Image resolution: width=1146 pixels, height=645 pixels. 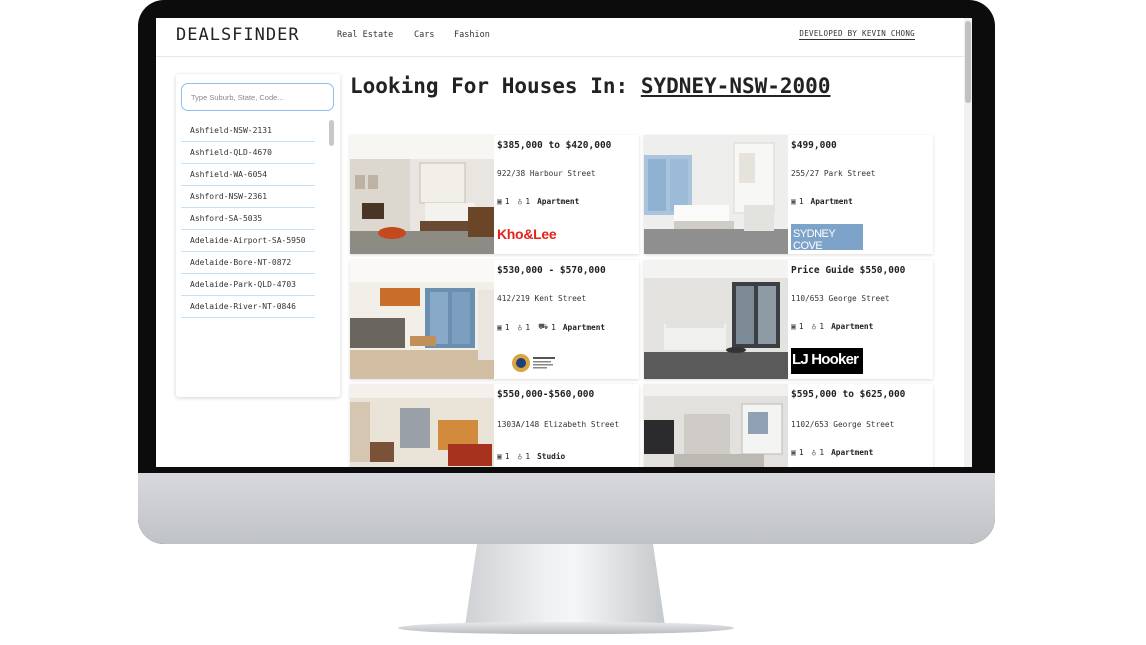 What do you see at coordinates (857, 34) in the screenshot?
I see `developer-link: DEVELOPED BY KEVIN CHONG` at bounding box center [857, 34].